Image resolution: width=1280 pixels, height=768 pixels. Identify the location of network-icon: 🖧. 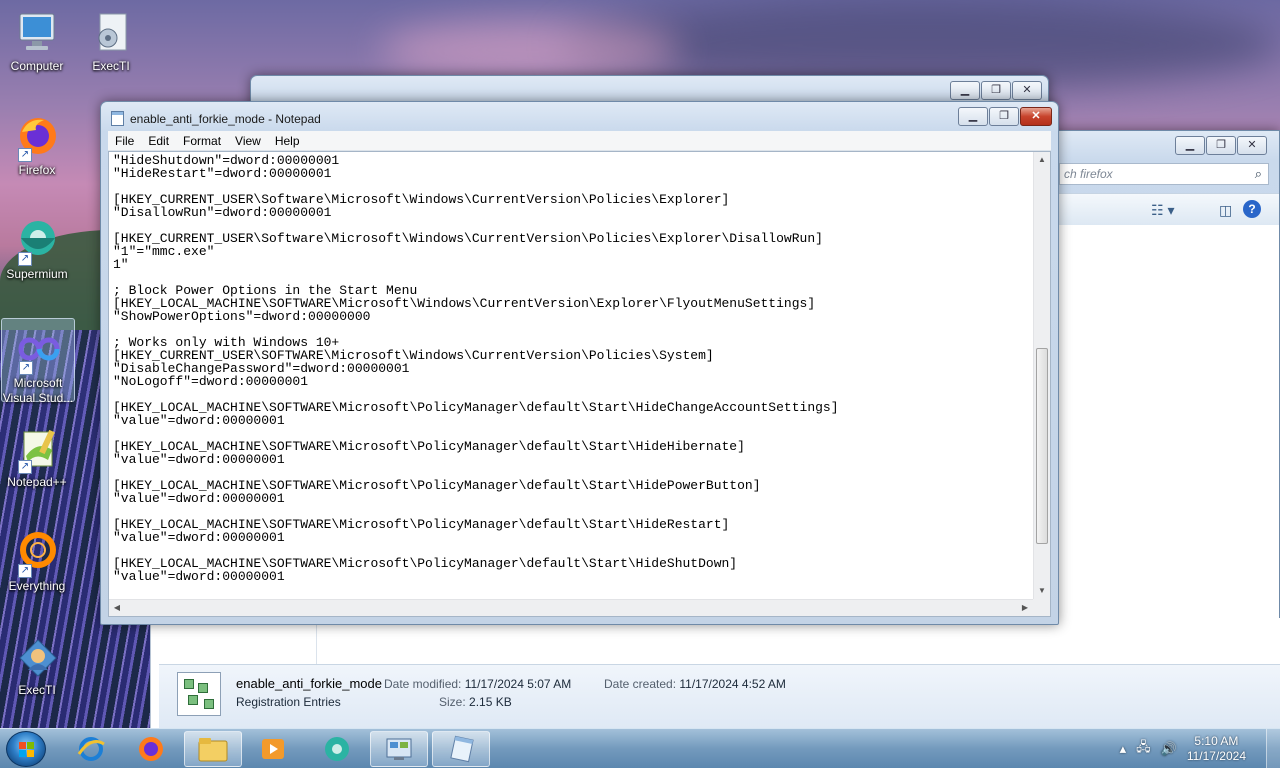
(1143, 749).